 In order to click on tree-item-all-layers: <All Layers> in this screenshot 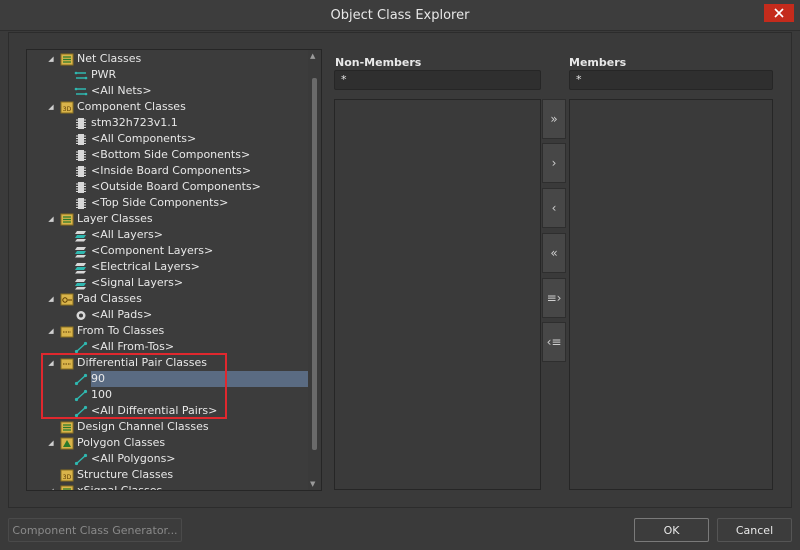, I will do `click(118, 235)`.